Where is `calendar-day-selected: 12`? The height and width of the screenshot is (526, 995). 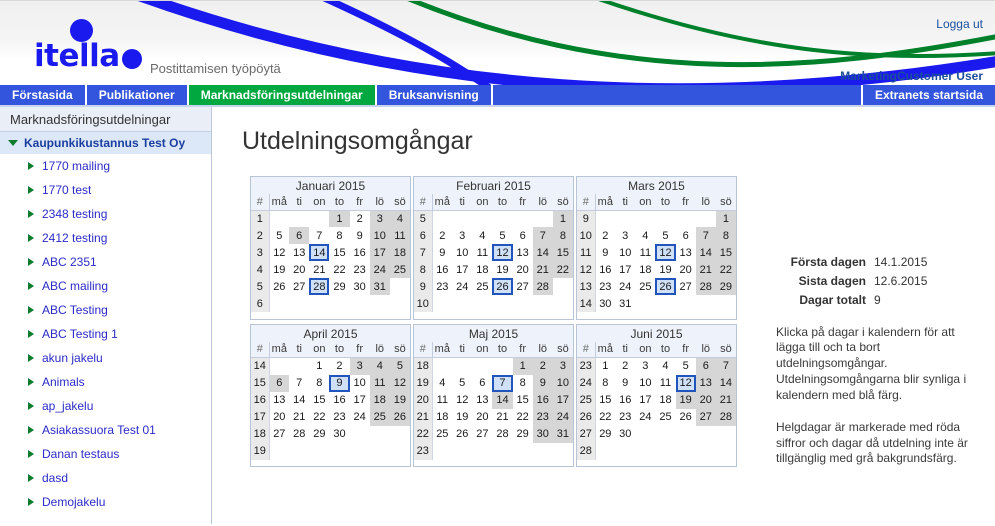 calendar-day-selected: 12 is located at coordinates (665, 252).